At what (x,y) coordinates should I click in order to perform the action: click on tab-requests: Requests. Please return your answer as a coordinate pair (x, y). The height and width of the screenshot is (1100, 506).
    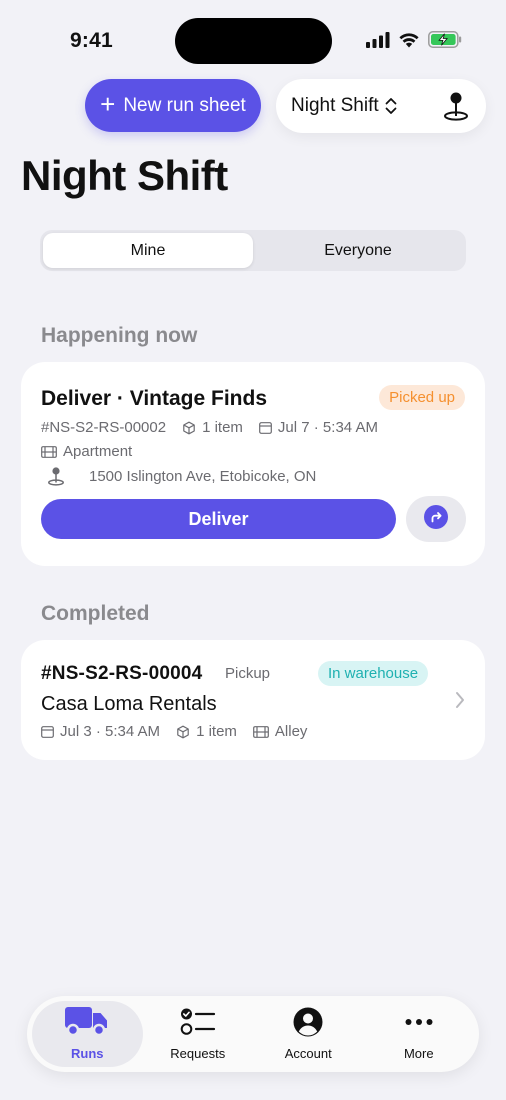
    Looking at the image, I should click on (198, 1034).